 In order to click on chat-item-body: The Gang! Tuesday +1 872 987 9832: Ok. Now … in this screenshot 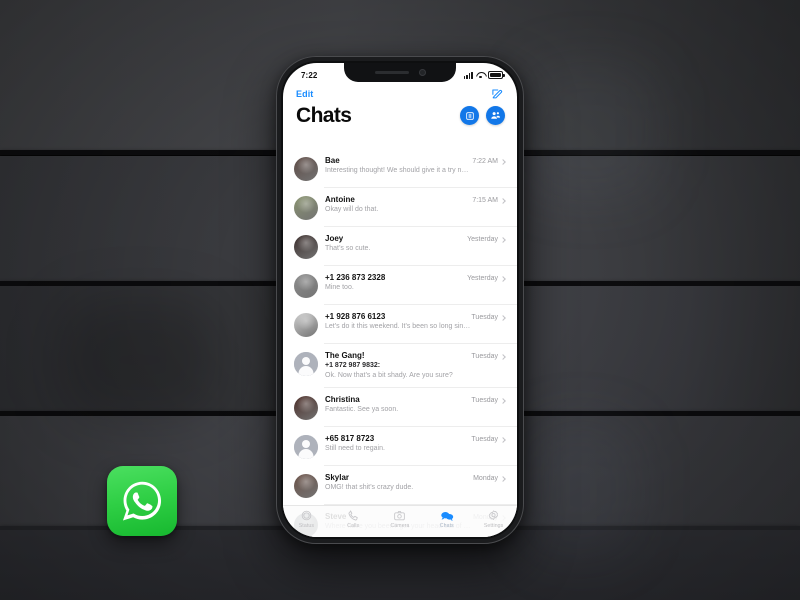, I will do `click(412, 366)`.